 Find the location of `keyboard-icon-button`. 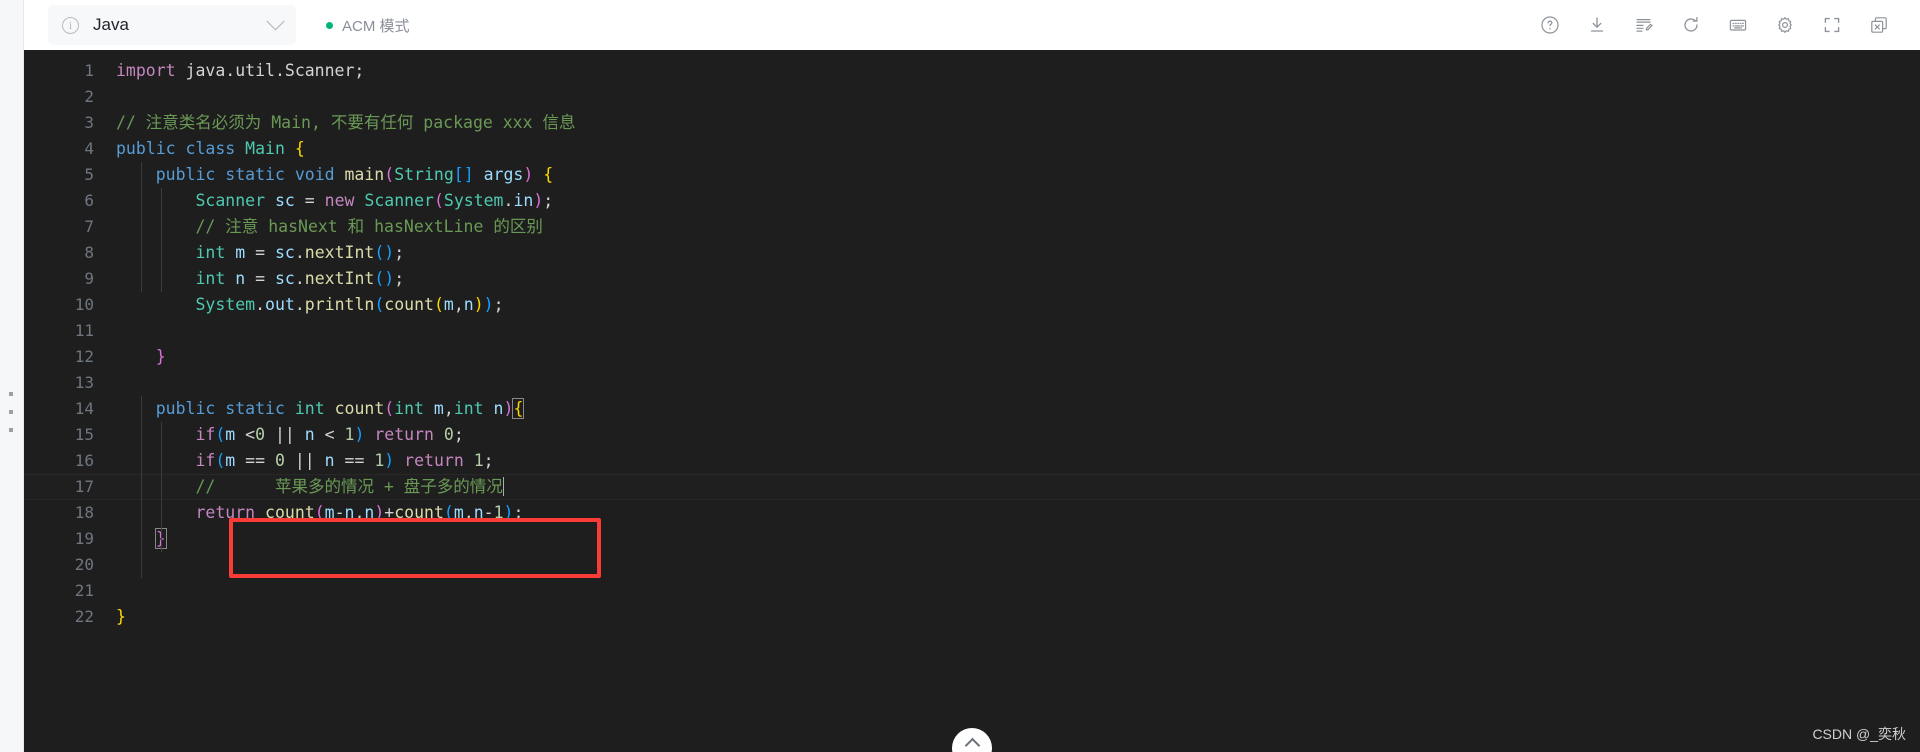

keyboard-icon-button is located at coordinates (1738, 25).